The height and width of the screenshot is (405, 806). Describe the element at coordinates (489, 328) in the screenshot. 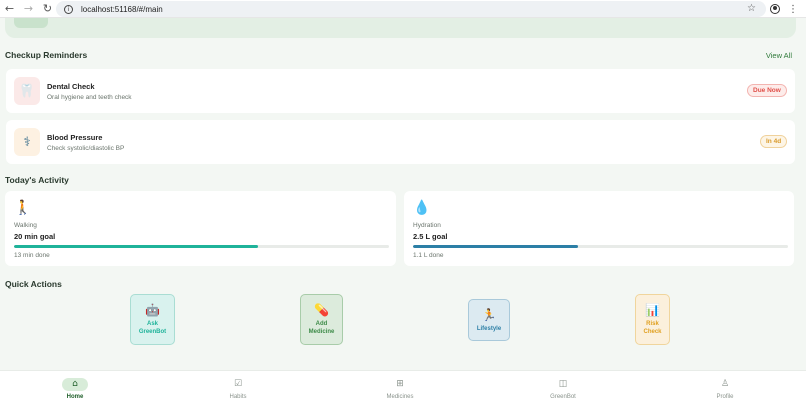

I see `quick-action-label: Lifestyle` at that location.